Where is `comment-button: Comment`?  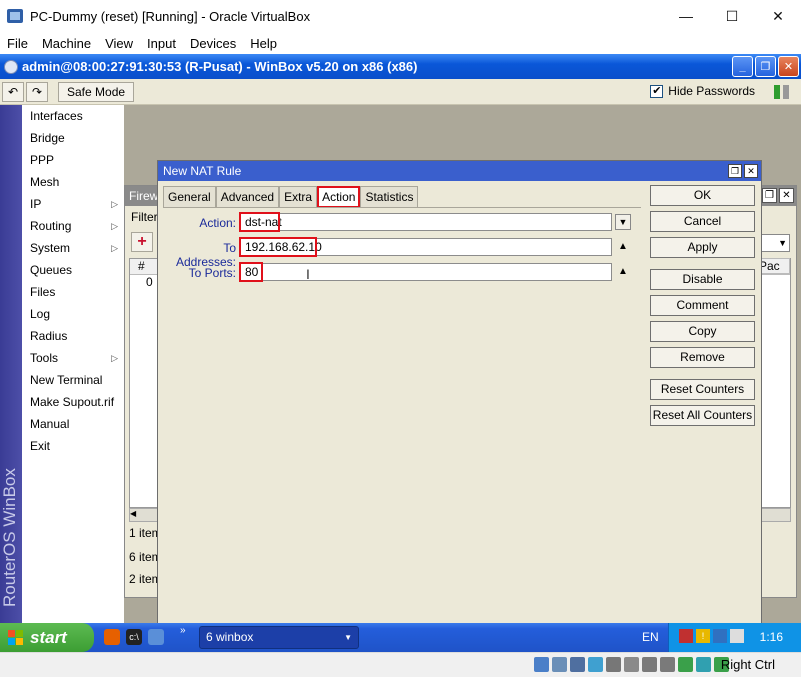 comment-button: Comment is located at coordinates (702, 305).